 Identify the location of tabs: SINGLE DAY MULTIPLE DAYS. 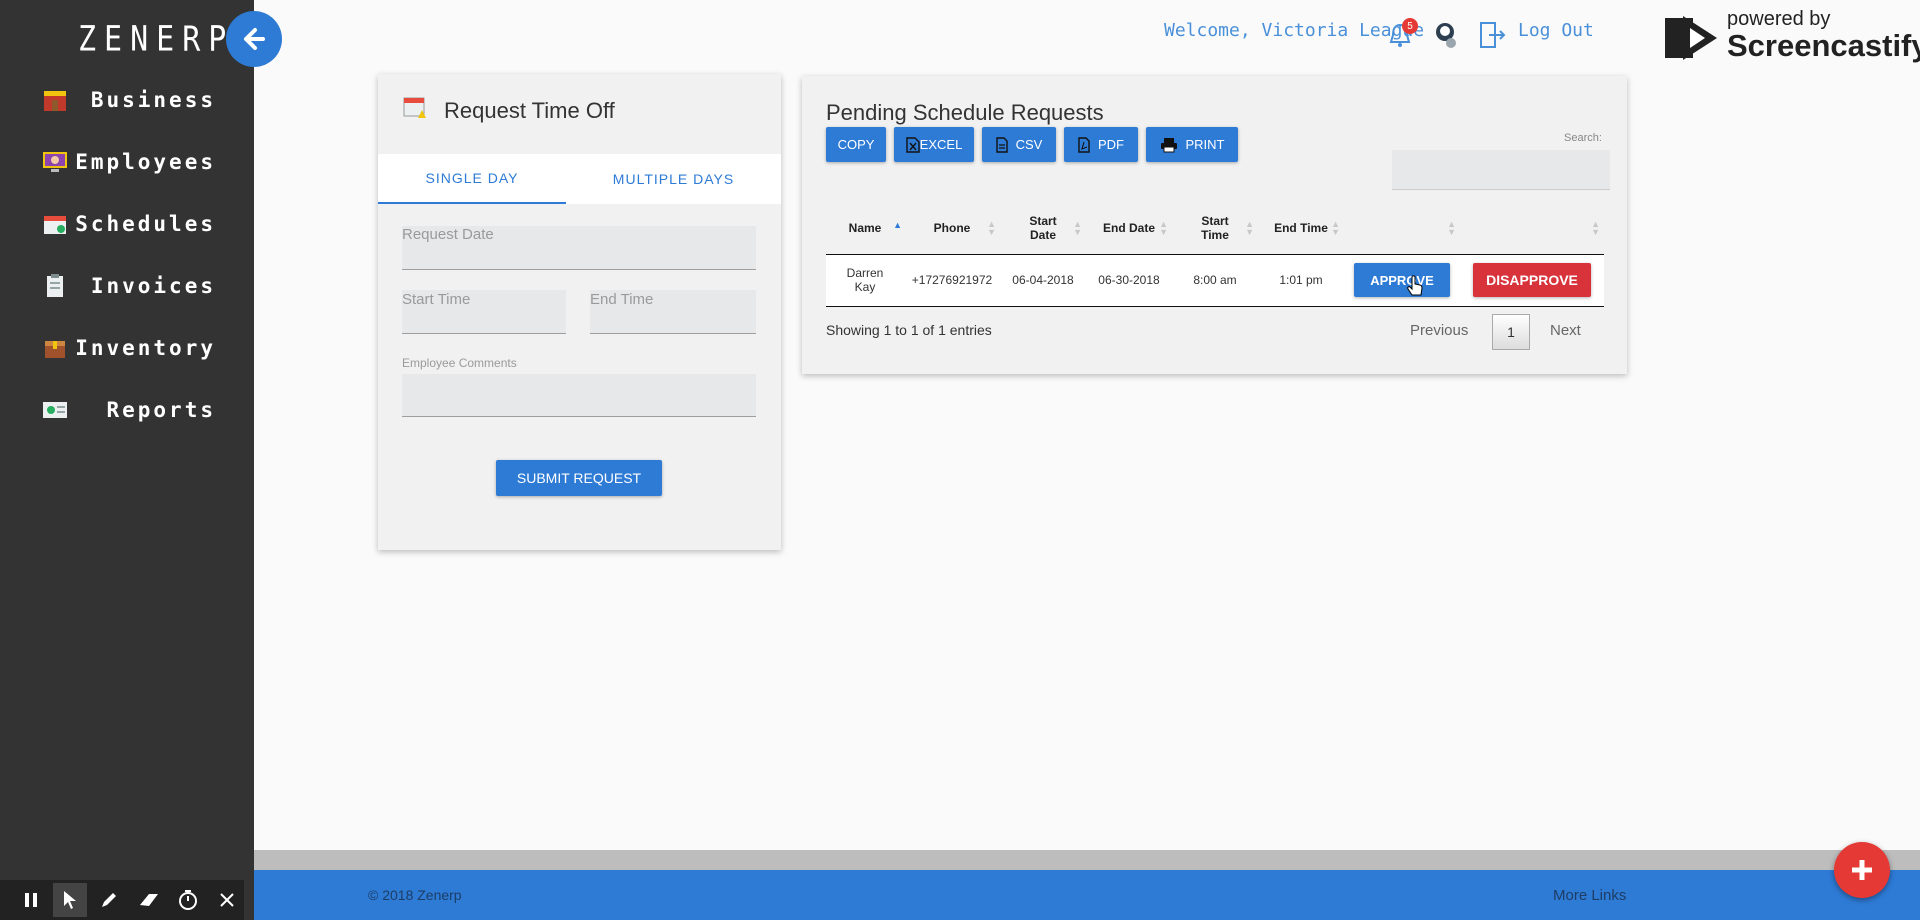
(579, 179).